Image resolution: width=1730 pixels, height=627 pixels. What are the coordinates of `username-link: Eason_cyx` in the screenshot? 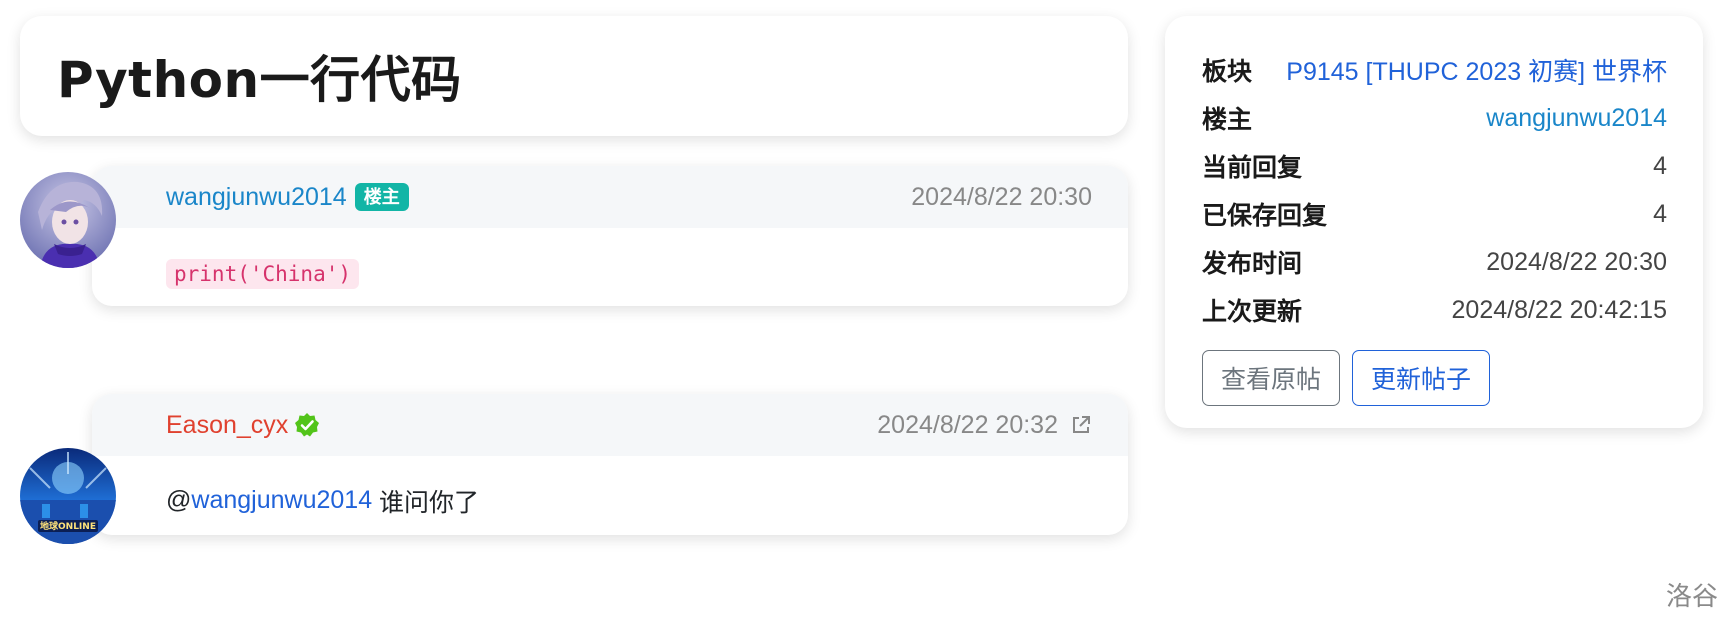 It's located at (227, 425).